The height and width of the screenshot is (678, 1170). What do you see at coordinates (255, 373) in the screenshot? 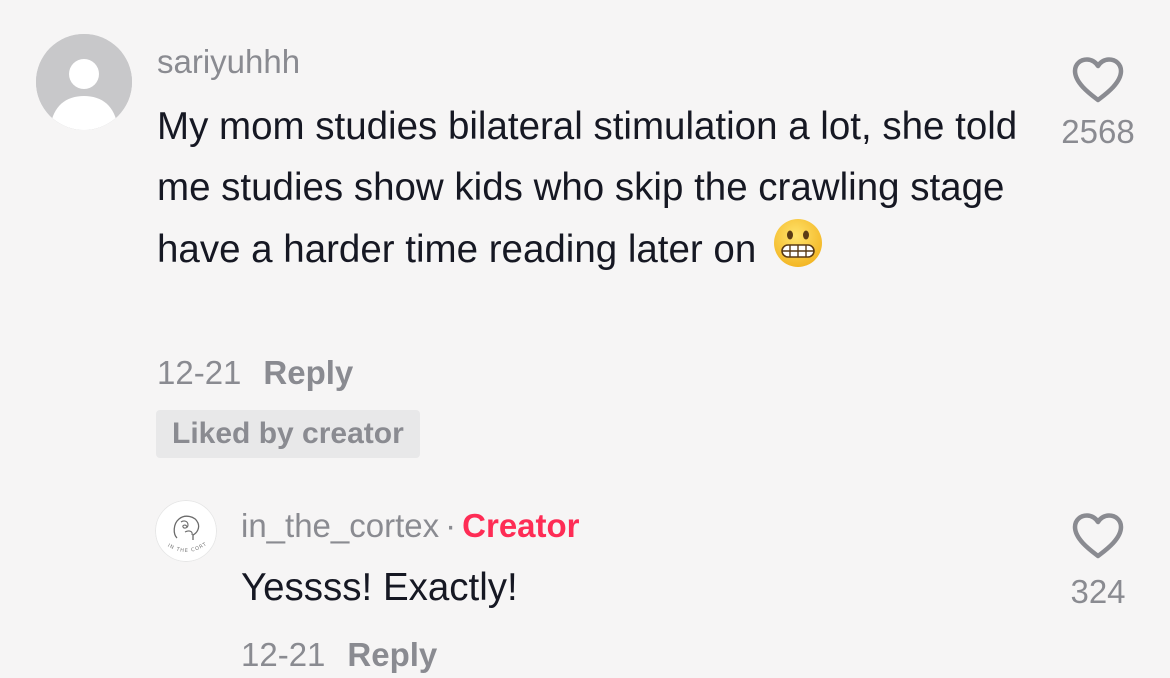
I see `comment-meta: 12-21 Reply` at bounding box center [255, 373].